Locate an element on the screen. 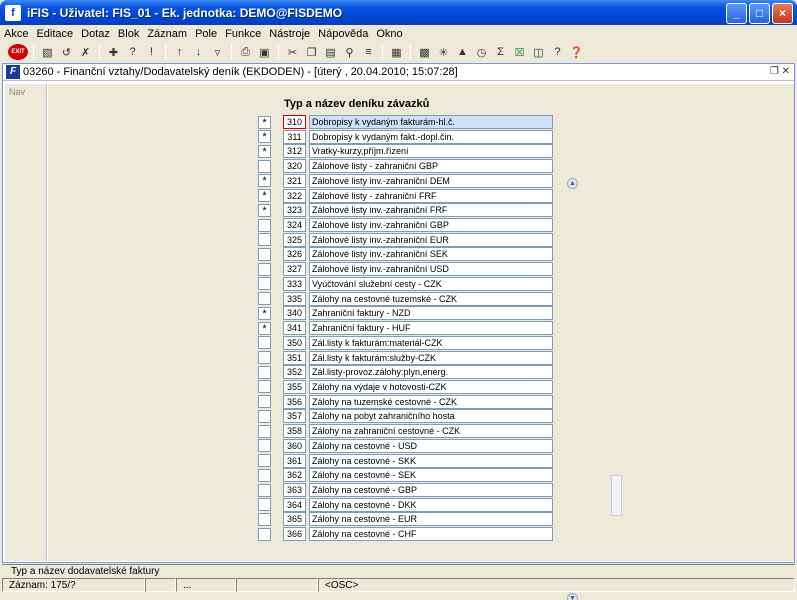  row-code-field: 322 is located at coordinates (294, 195).